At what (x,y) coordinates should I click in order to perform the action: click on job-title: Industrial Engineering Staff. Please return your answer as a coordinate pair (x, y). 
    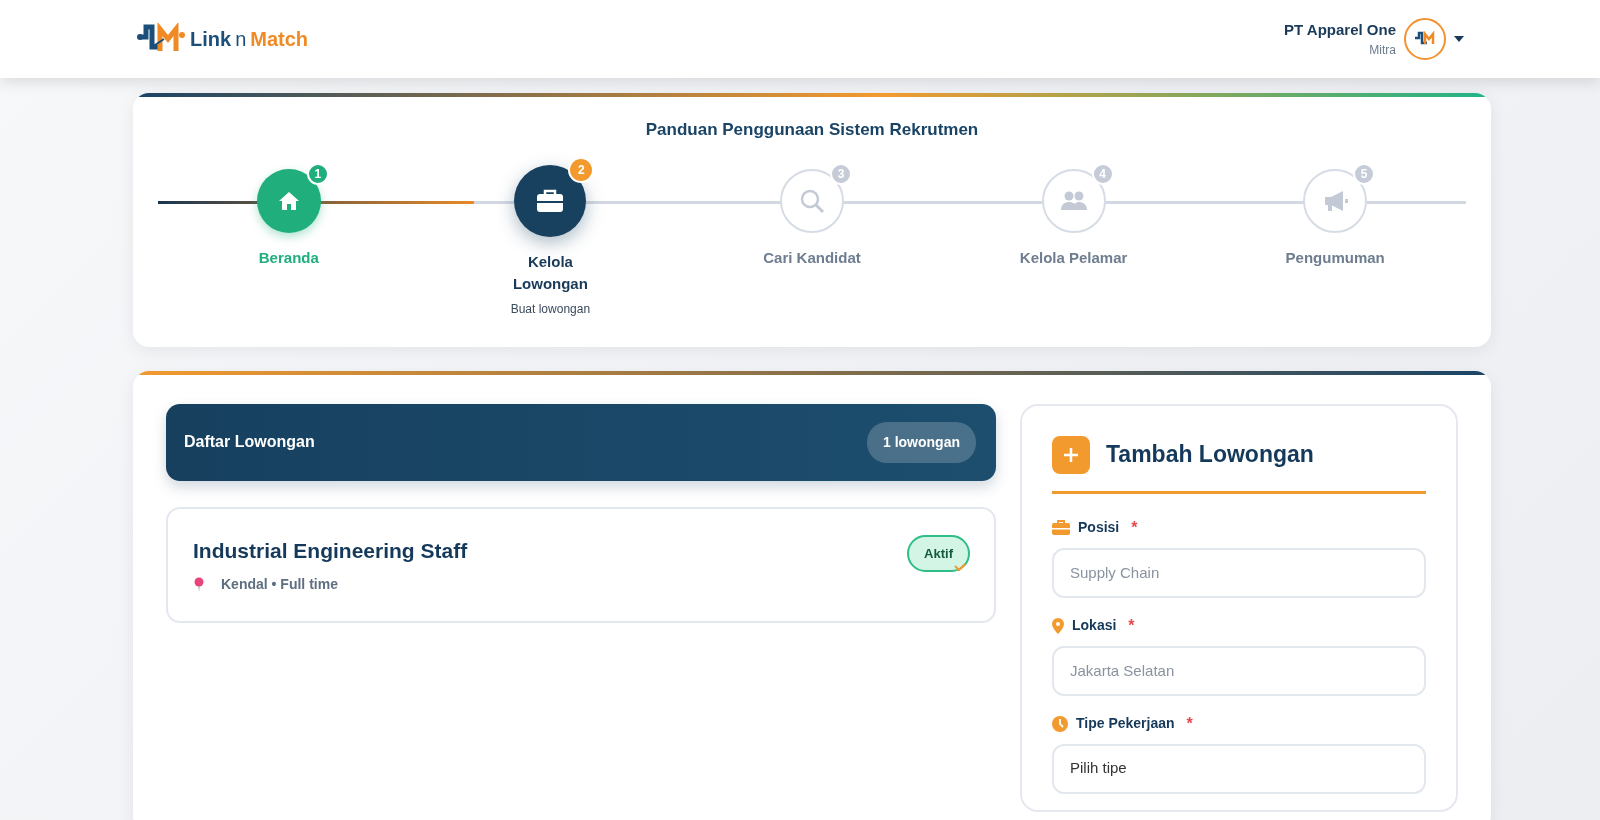
    Looking at the image, I should click on (330, 550).